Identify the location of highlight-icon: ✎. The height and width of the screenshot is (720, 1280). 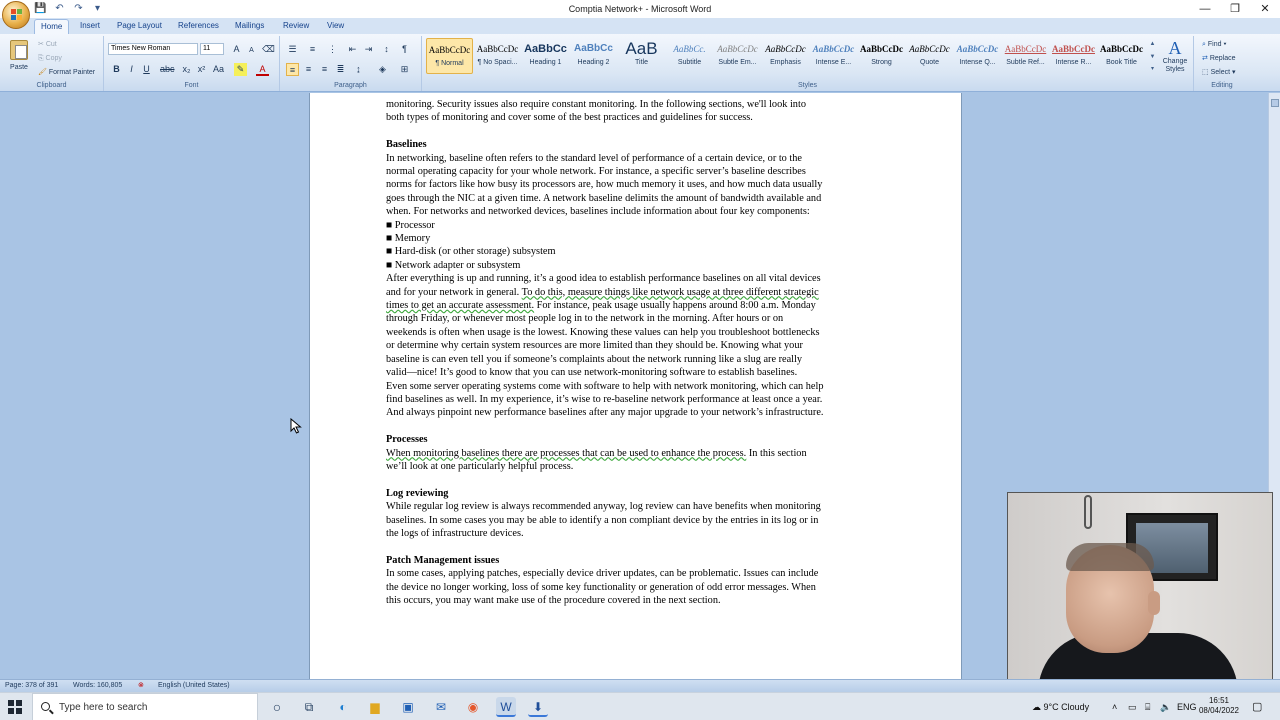
(240, 69).